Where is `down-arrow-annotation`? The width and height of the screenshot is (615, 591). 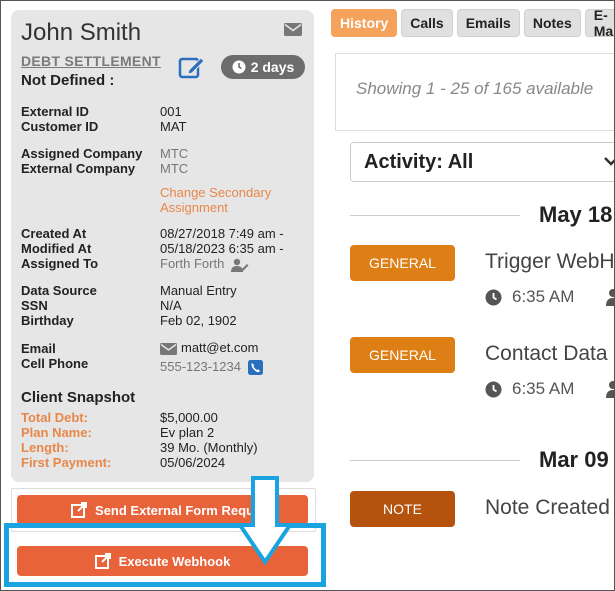 down-arrow-annotation is located at coordinates (265, 520).